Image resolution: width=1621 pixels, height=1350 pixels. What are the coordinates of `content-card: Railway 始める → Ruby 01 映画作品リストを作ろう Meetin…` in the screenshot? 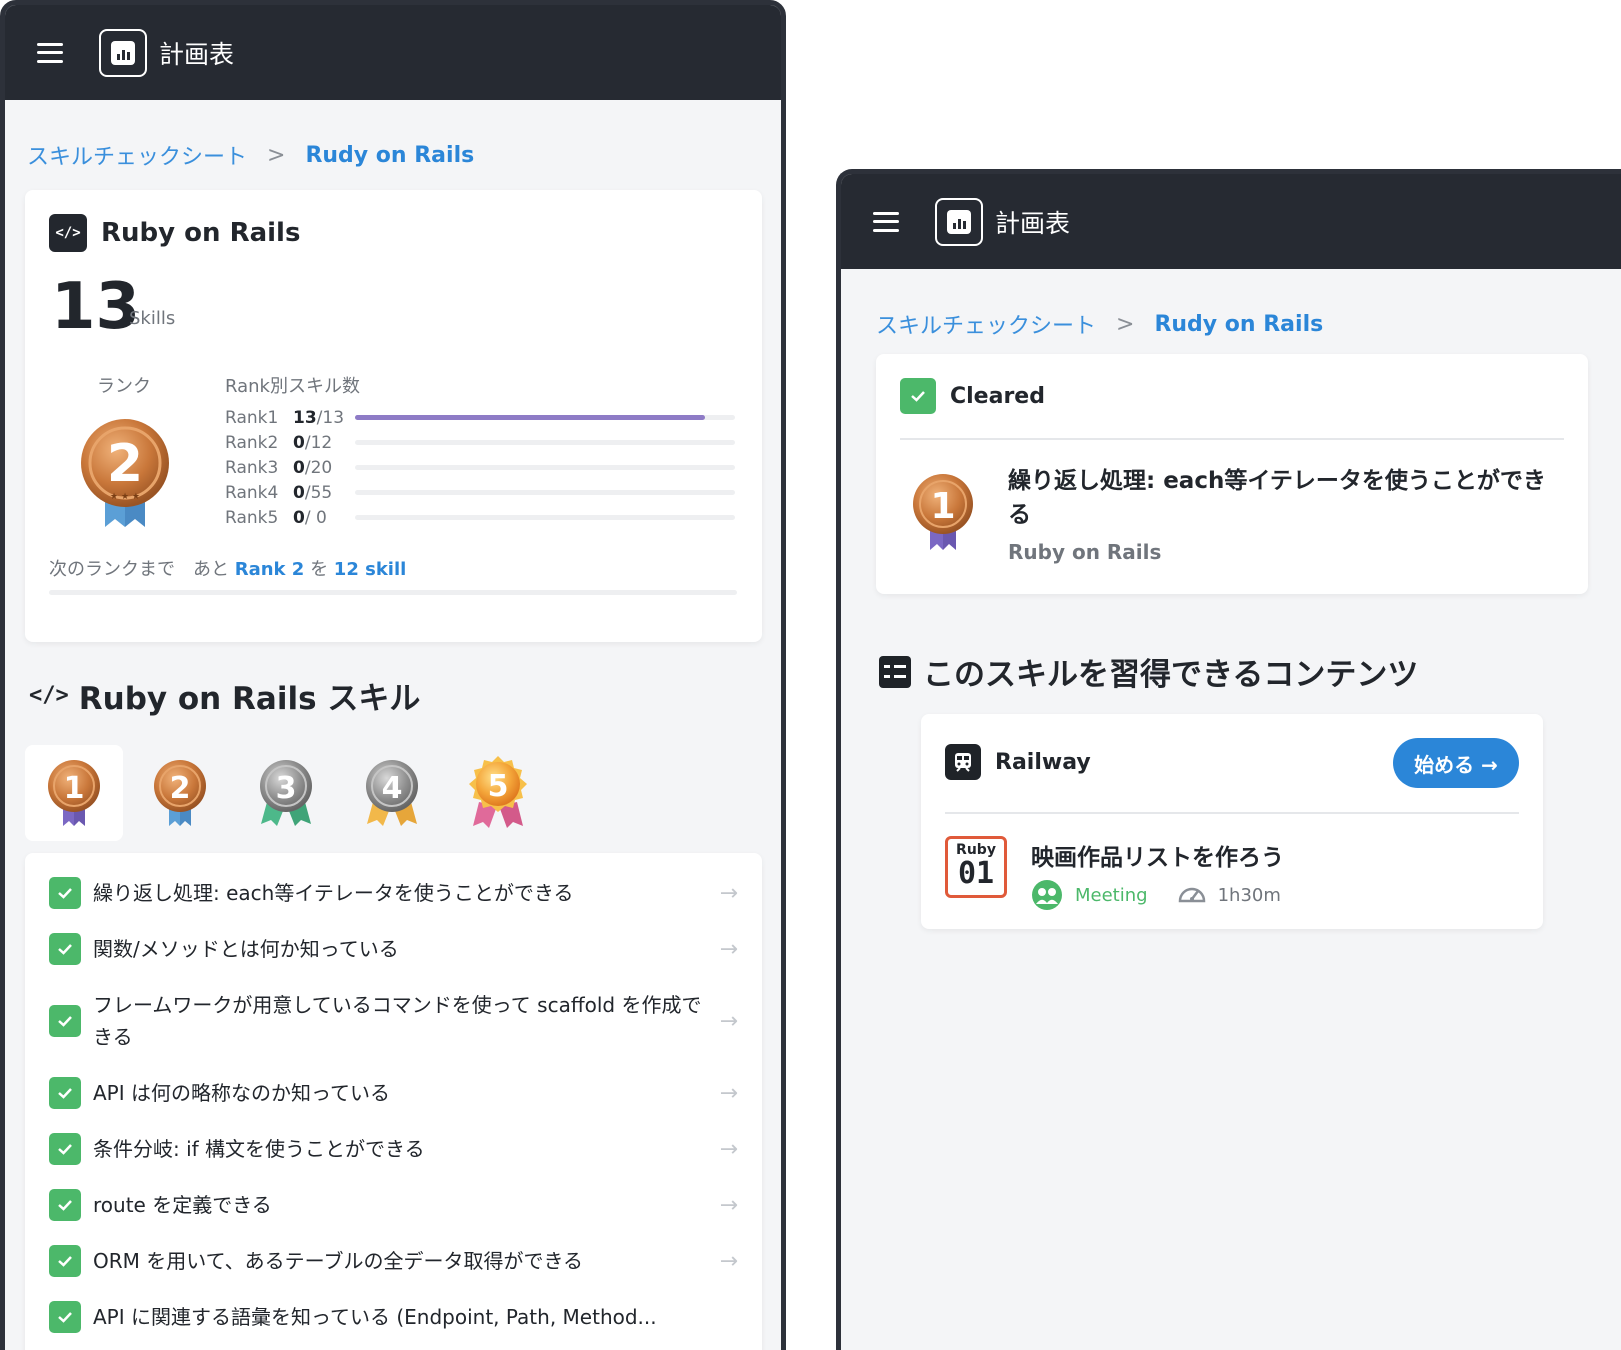 It's located at (1232, 821).